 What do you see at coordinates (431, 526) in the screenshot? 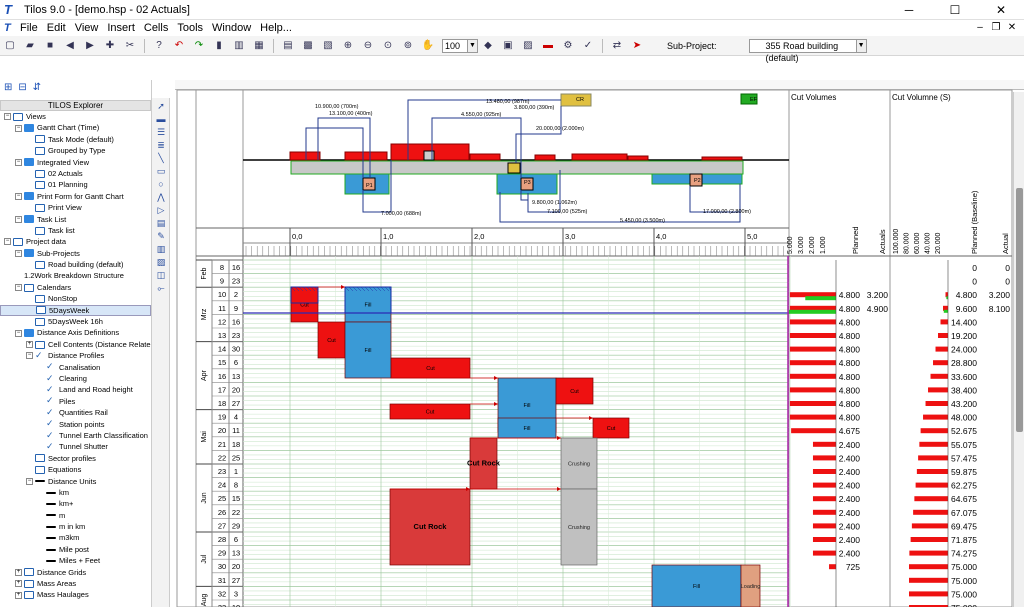
I see `activity-label: Cut Rock` at bounding box center [431, 526].